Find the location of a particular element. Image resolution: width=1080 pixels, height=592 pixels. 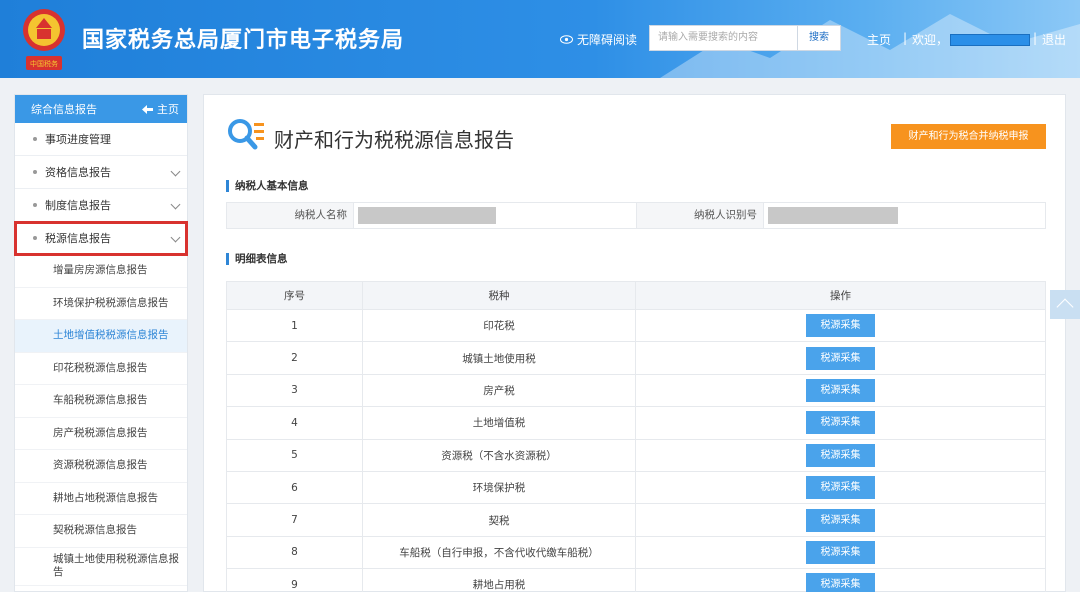

table-row: 5 资源税（不含水资源税） 税源采集 is located at coordinates (636, 455).